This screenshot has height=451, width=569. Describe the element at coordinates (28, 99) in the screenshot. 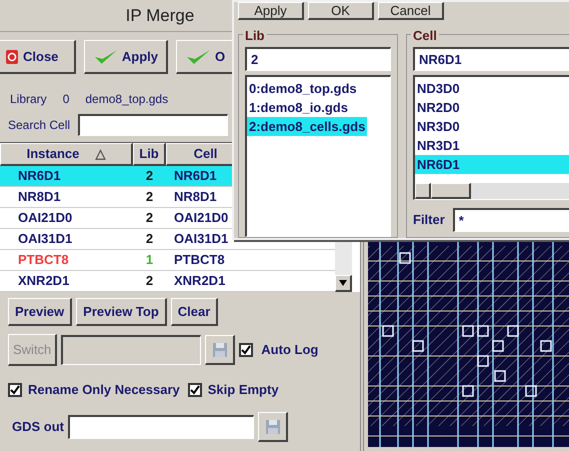

I see `library-label: Library` at that location.